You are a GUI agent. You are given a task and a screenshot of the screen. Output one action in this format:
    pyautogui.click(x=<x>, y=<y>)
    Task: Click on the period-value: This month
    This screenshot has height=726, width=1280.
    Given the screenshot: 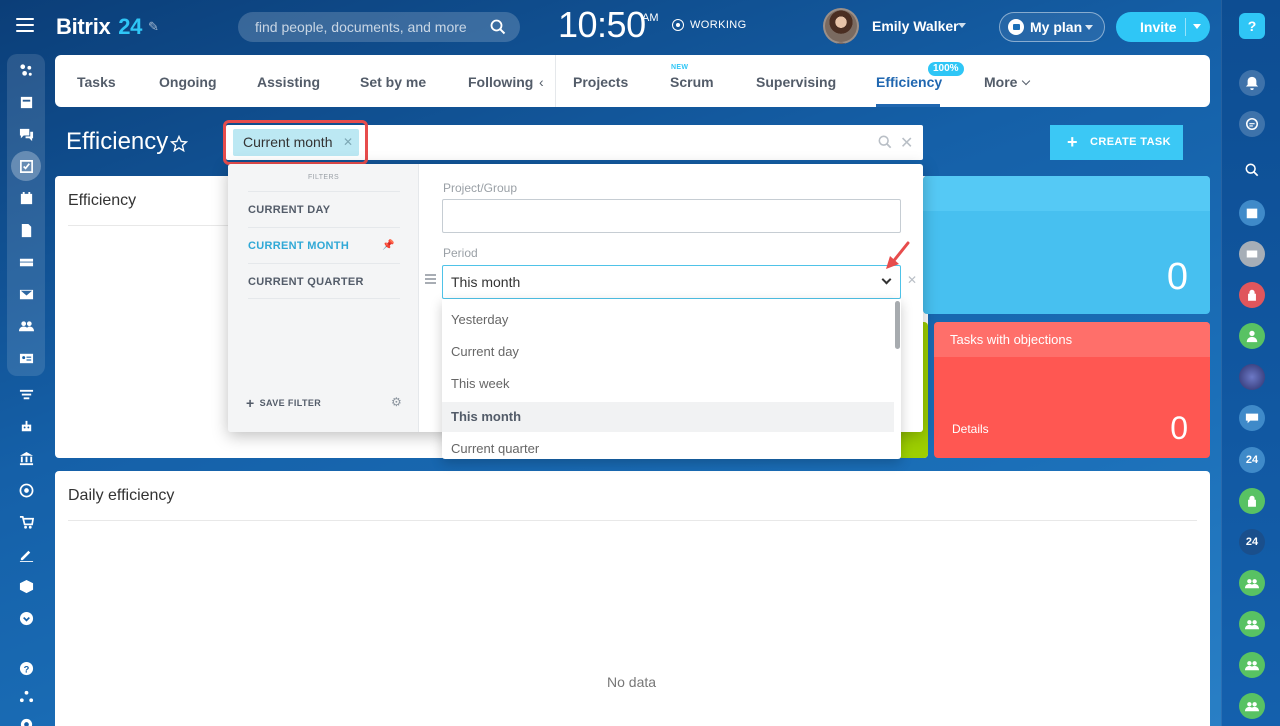 What is the action you would take?
    pyautogui.click(x=486, y=282)
    